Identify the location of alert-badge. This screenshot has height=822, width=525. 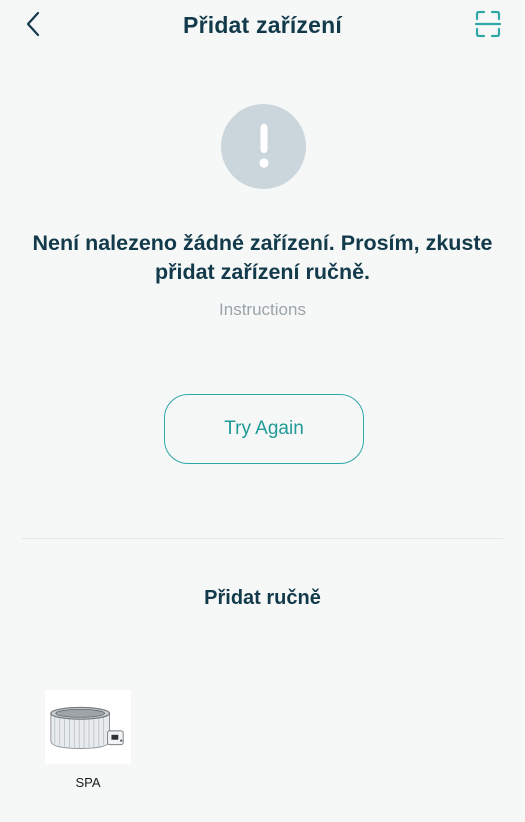
(263, 146).